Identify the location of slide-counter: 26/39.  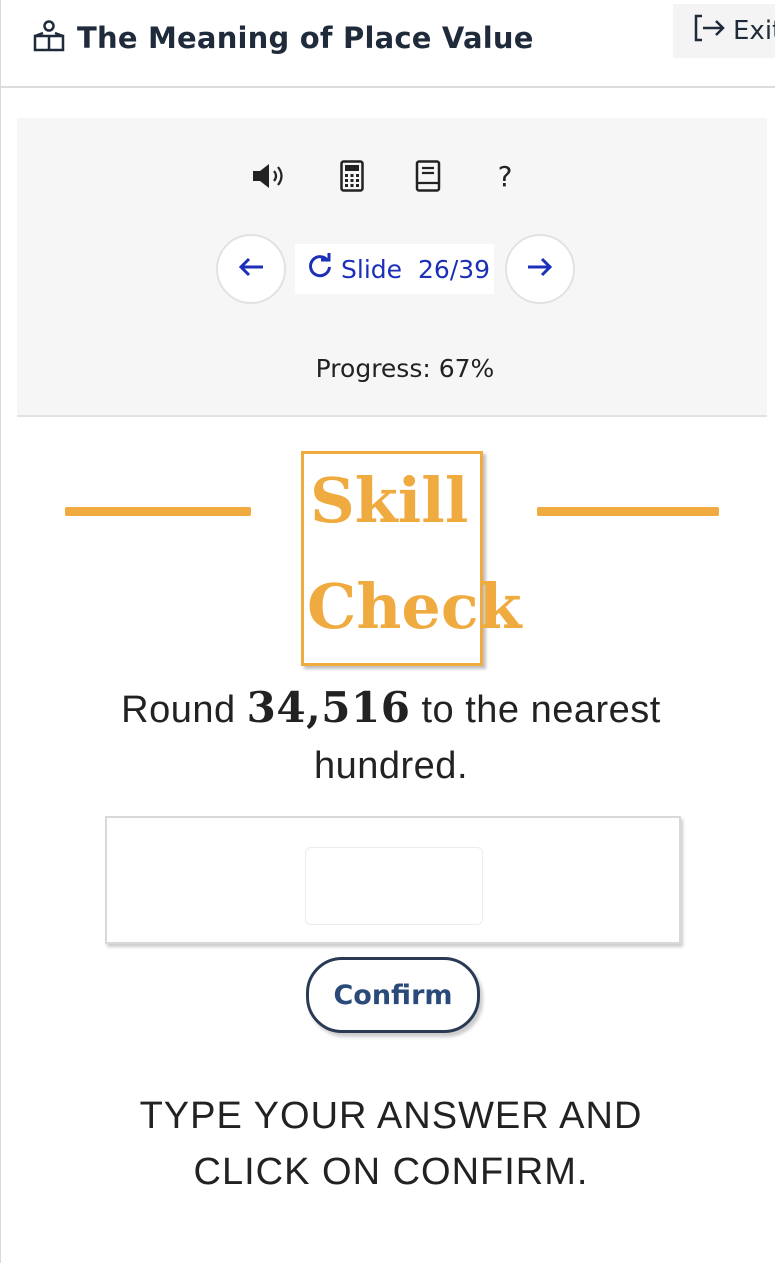
(454, 269).